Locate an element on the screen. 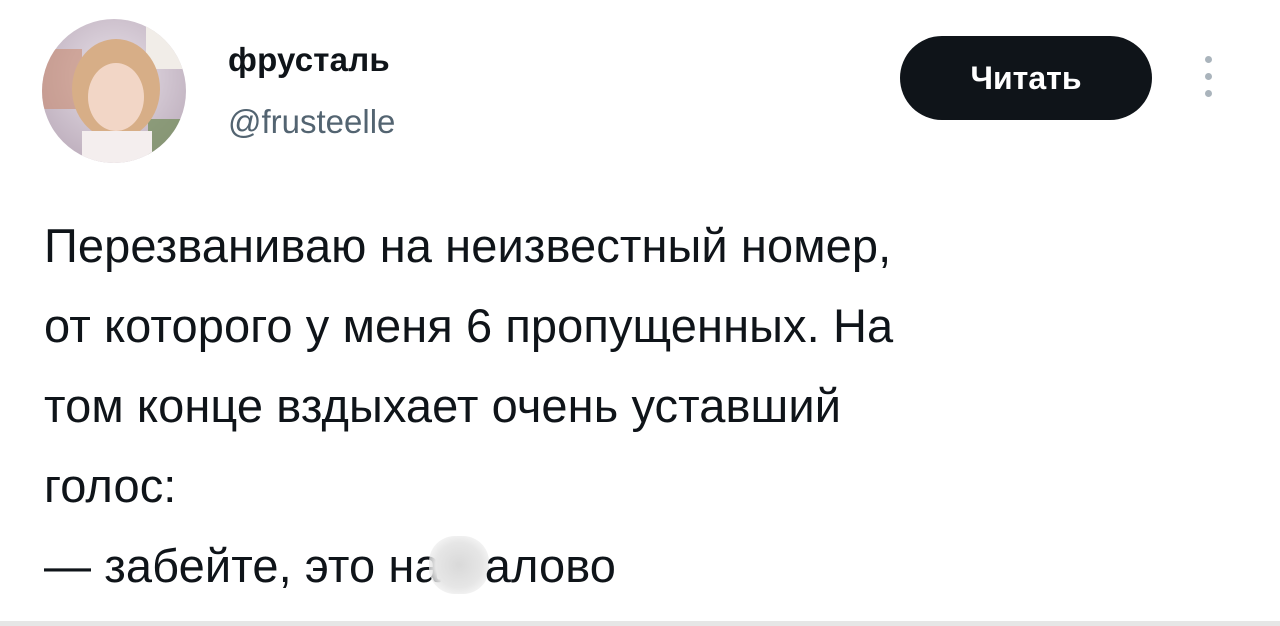  censor-blur is located at coordinates (458, 565).